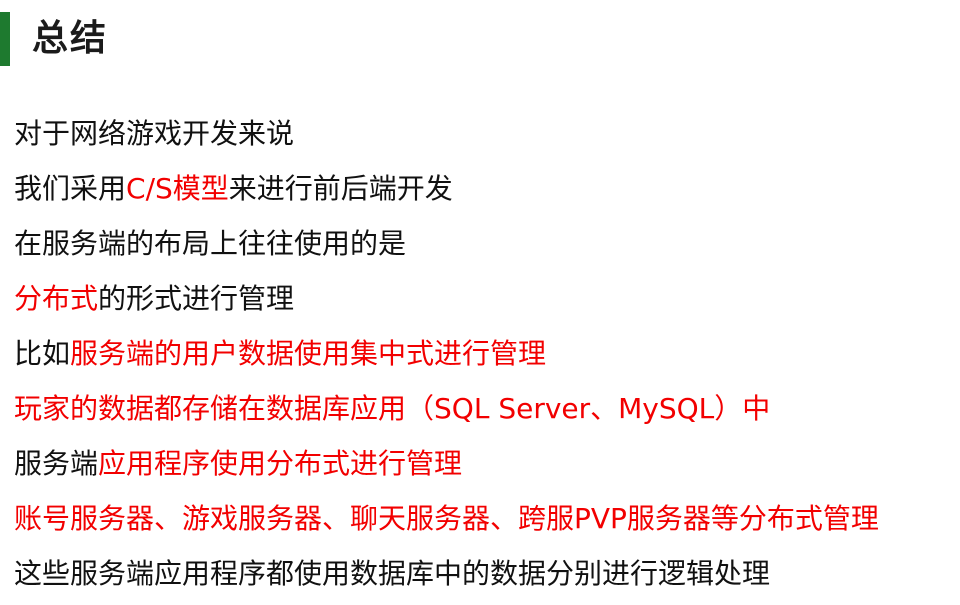 This screenshot has width=960, height=605. I want to click on summary-line-1: 对于网络游戏开发来说, so click(487, 137).